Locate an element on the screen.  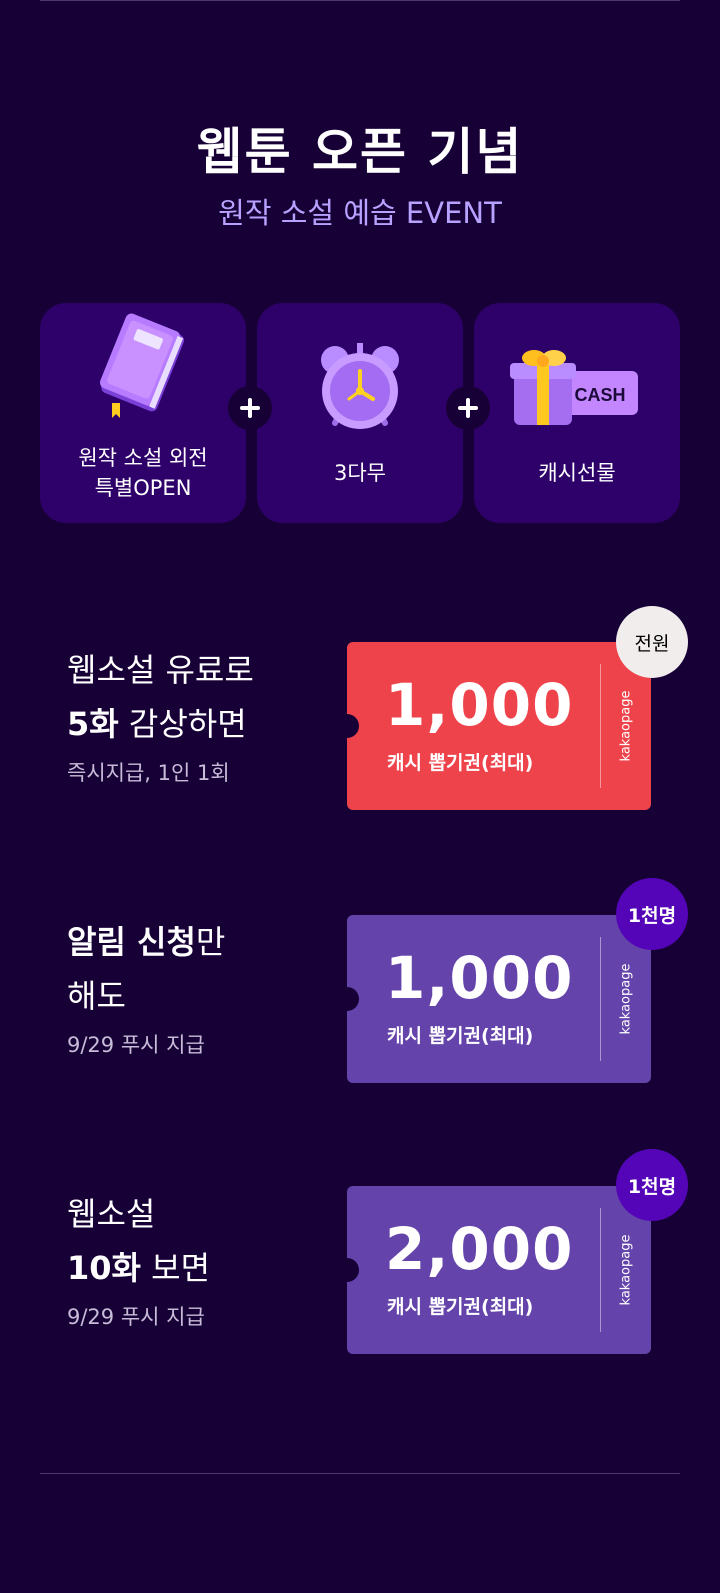
coupon-ticket-1: 1,000 캐시 뽑기권(최대) kakaopage is located at coordinates (493, 726).